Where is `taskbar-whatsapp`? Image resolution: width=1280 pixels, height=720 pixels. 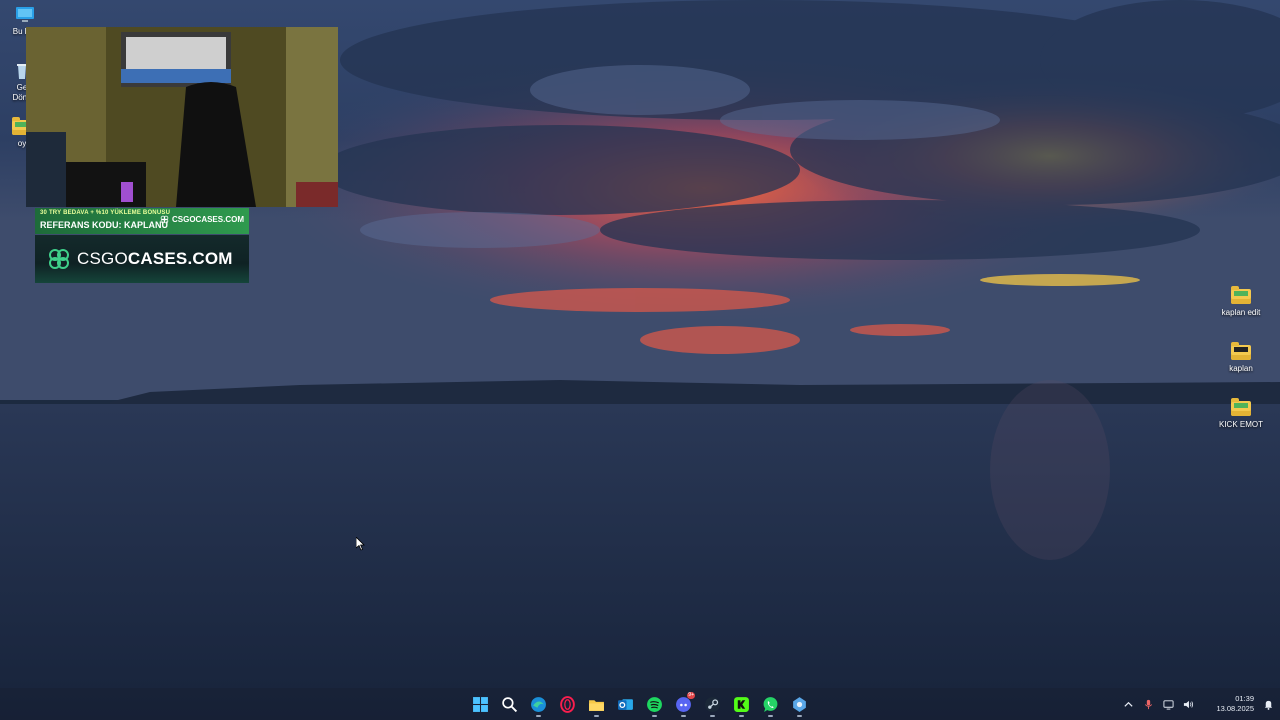 taskbar-whatsapp is located at coordinates (770, 704).